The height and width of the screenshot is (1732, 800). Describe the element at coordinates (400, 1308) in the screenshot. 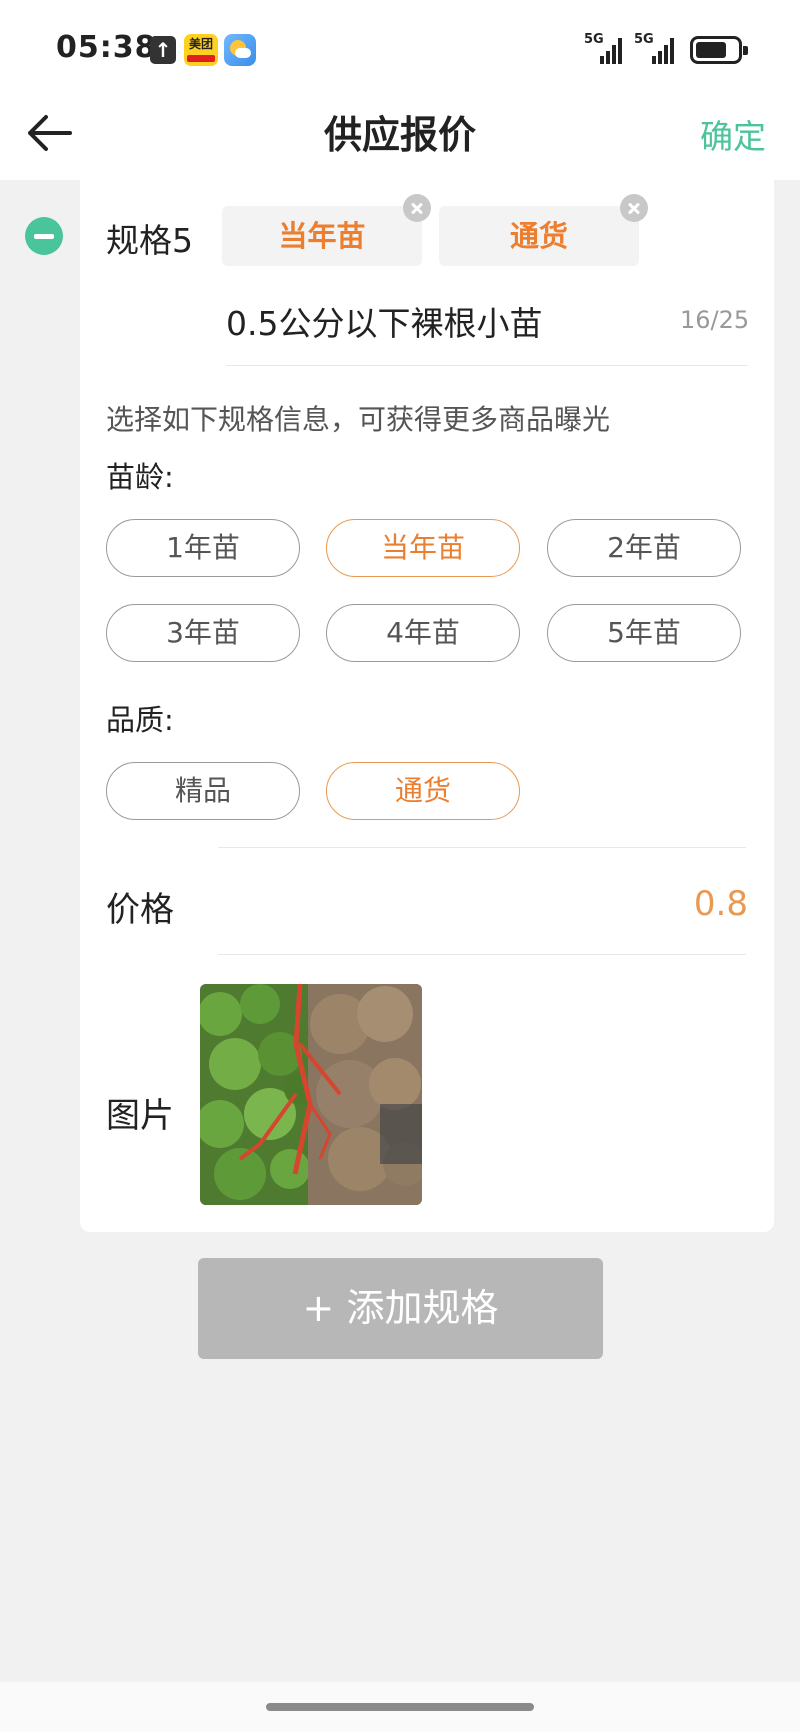

I see `add-spec-button: + 添加规格` at that location.